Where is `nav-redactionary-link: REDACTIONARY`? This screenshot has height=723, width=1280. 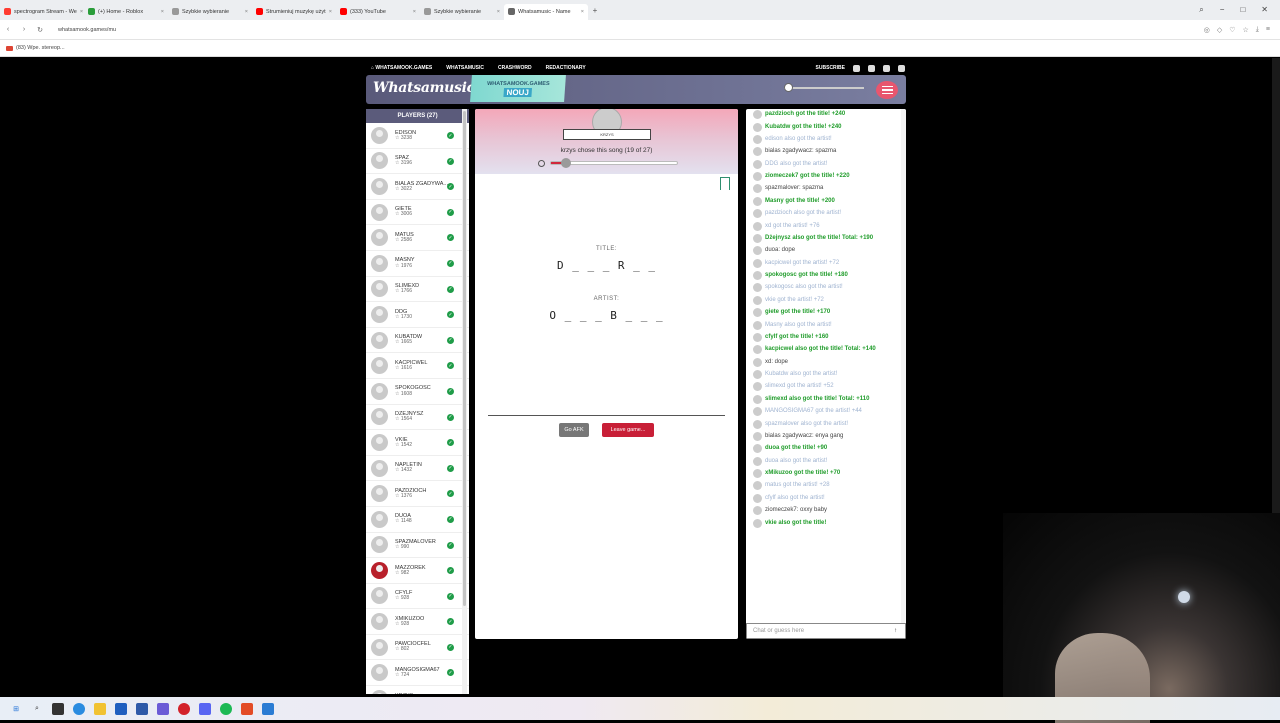
nav-redactionary-link: REDACTIONARY is located at coordinates (566, 68).